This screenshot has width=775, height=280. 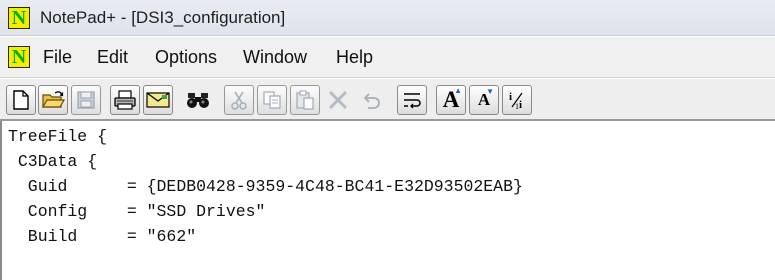 I want to click on mail-icon, so click(x=158, y=100).